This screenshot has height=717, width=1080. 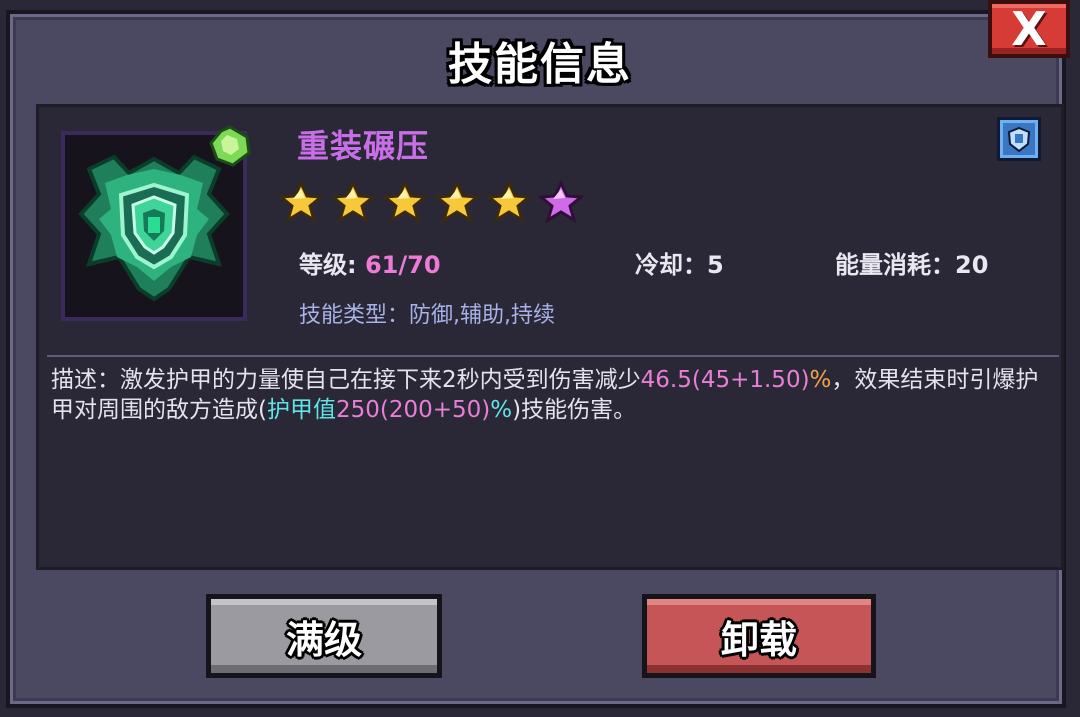 What do you see at coordinates (715, 265) in the screenshot?
I see `cooldown-value: 5` at bounding box center [715, 265].